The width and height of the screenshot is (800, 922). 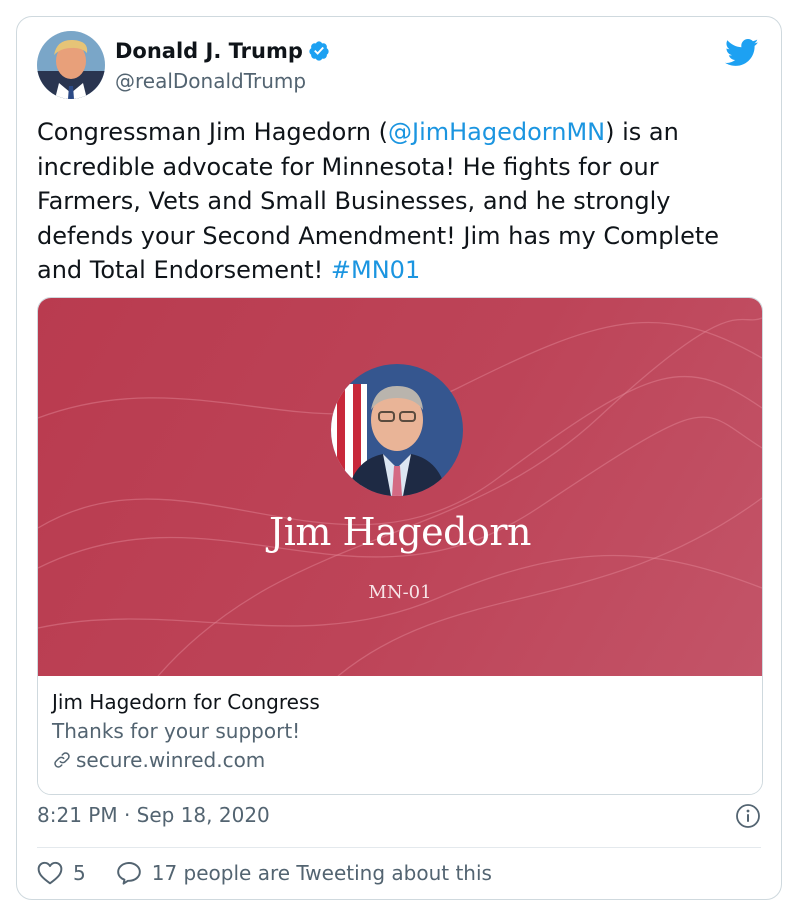 I want to click on engagement-bar: 5 17 people are Tweeting about this, so click(x=264, y=873).